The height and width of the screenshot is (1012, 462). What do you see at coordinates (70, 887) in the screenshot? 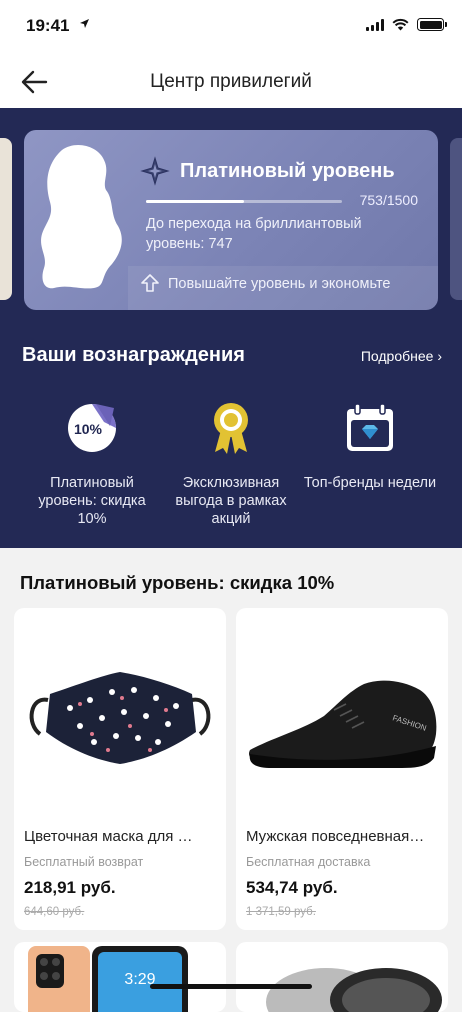
I see `product-price: 218,91 руб.` at bounding box center [70, 887].